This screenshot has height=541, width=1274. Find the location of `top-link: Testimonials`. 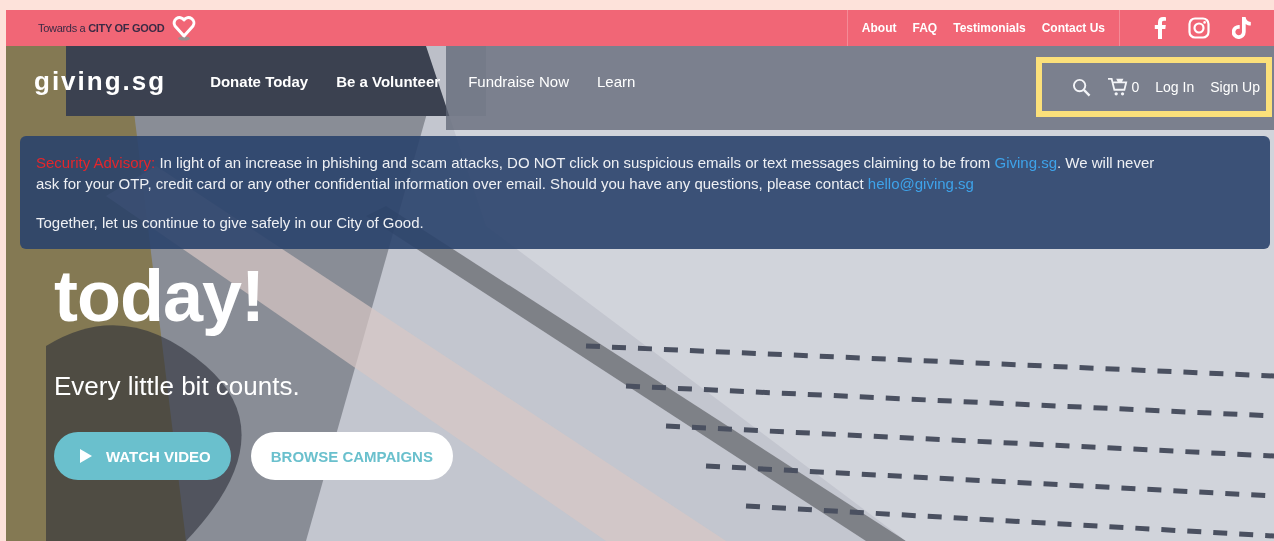

top-link: Testimonials is located at coordinates (989, 28).